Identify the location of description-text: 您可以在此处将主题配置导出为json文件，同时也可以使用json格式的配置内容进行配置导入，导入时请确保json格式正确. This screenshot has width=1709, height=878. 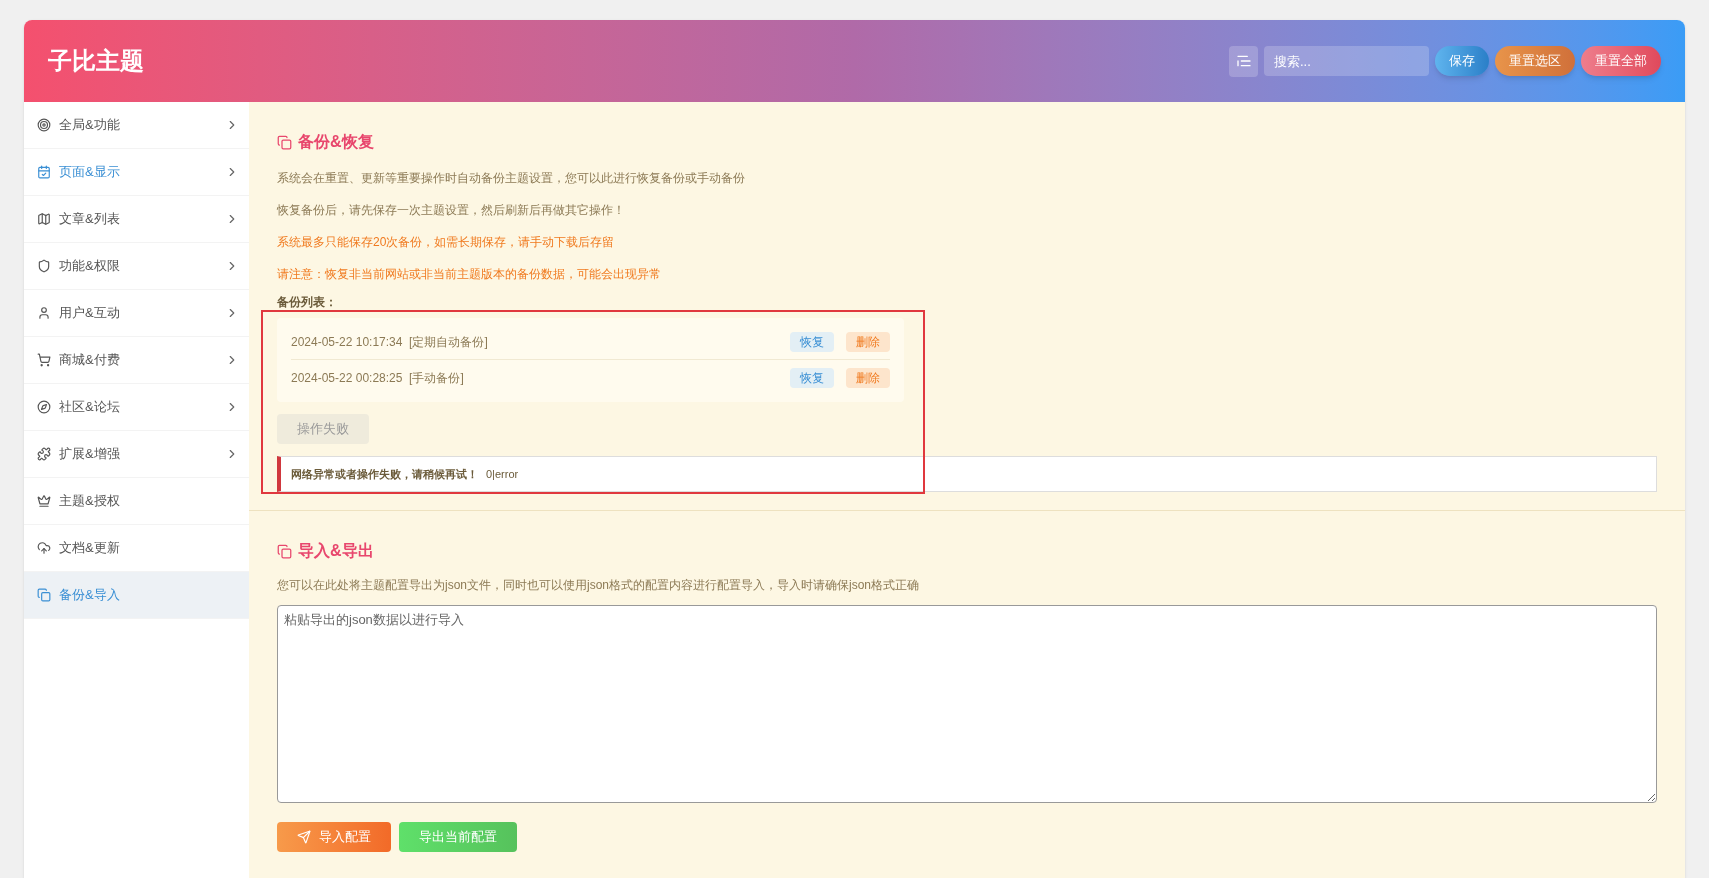
(599, 585).